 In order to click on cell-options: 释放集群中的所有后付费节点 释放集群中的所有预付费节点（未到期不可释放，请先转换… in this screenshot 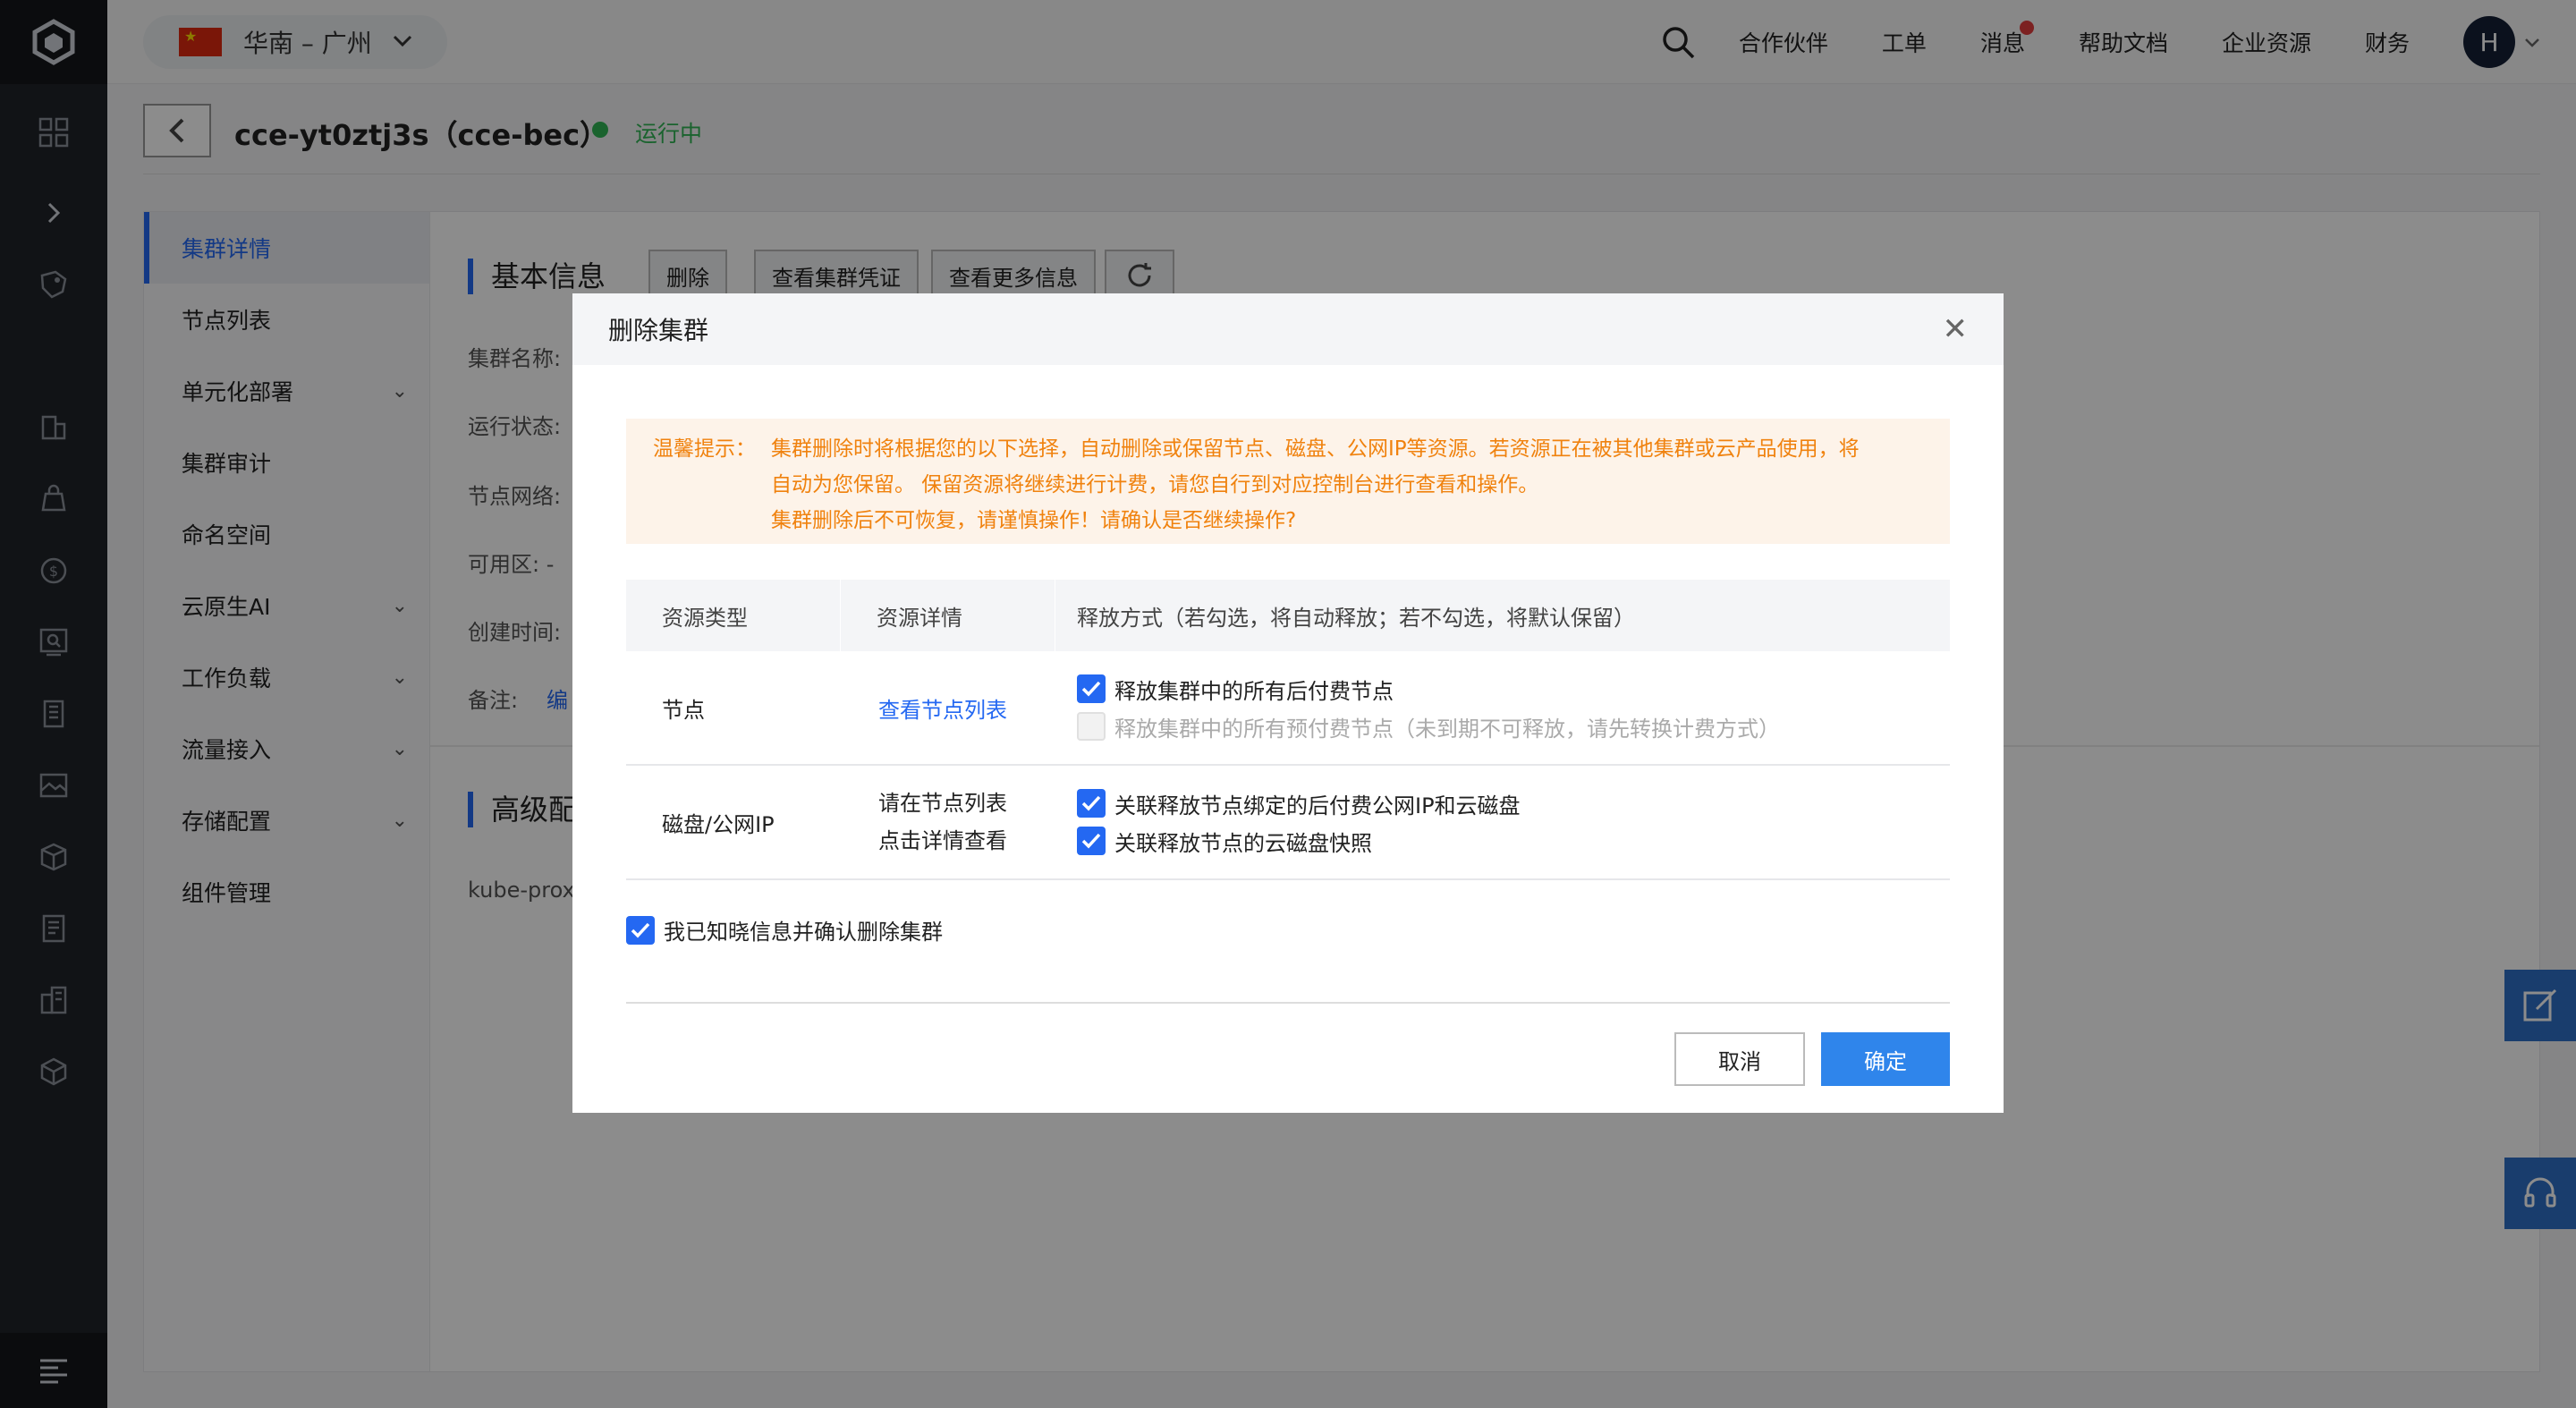, I will do `click(1502, 707)`.